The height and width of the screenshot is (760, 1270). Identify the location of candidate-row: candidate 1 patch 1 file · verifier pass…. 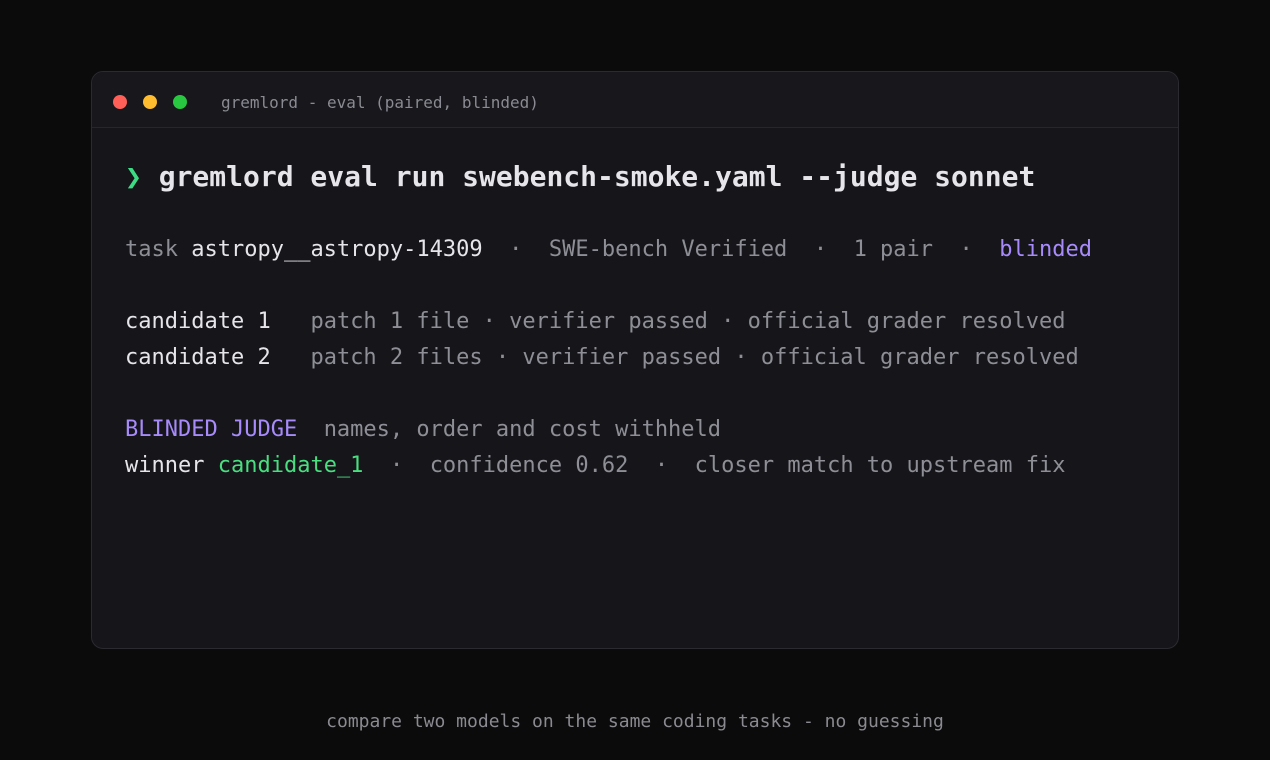
(595, 322).